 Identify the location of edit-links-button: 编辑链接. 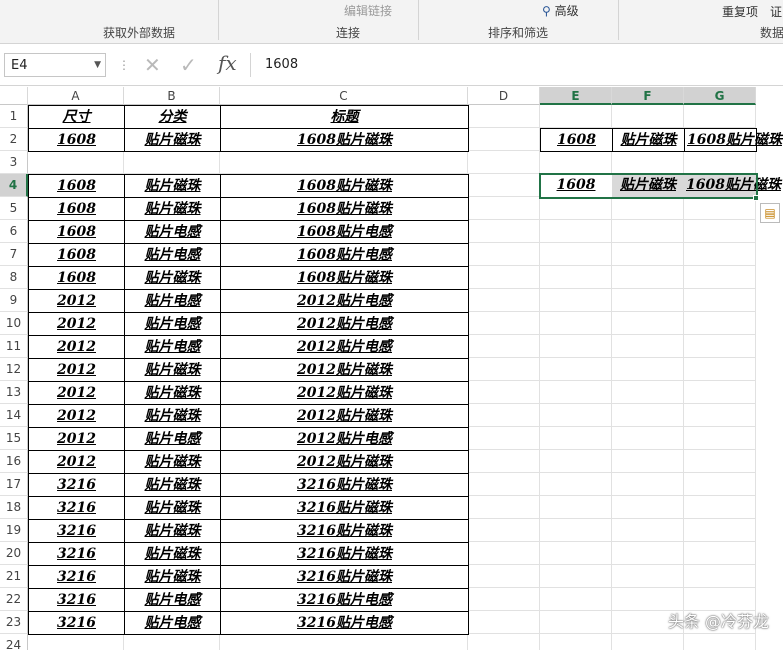
(368, 10).